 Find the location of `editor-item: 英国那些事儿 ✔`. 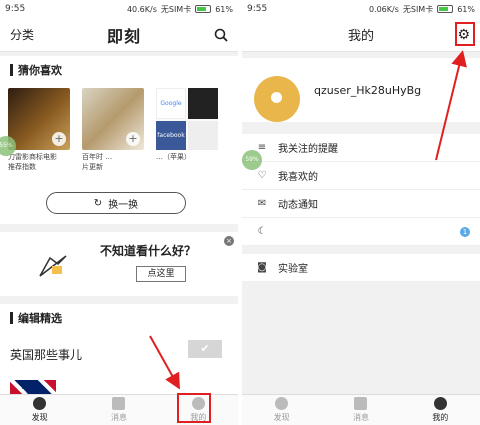

editor-item: 英国那些事儿 ✔ is located at coordinates (119, 363).